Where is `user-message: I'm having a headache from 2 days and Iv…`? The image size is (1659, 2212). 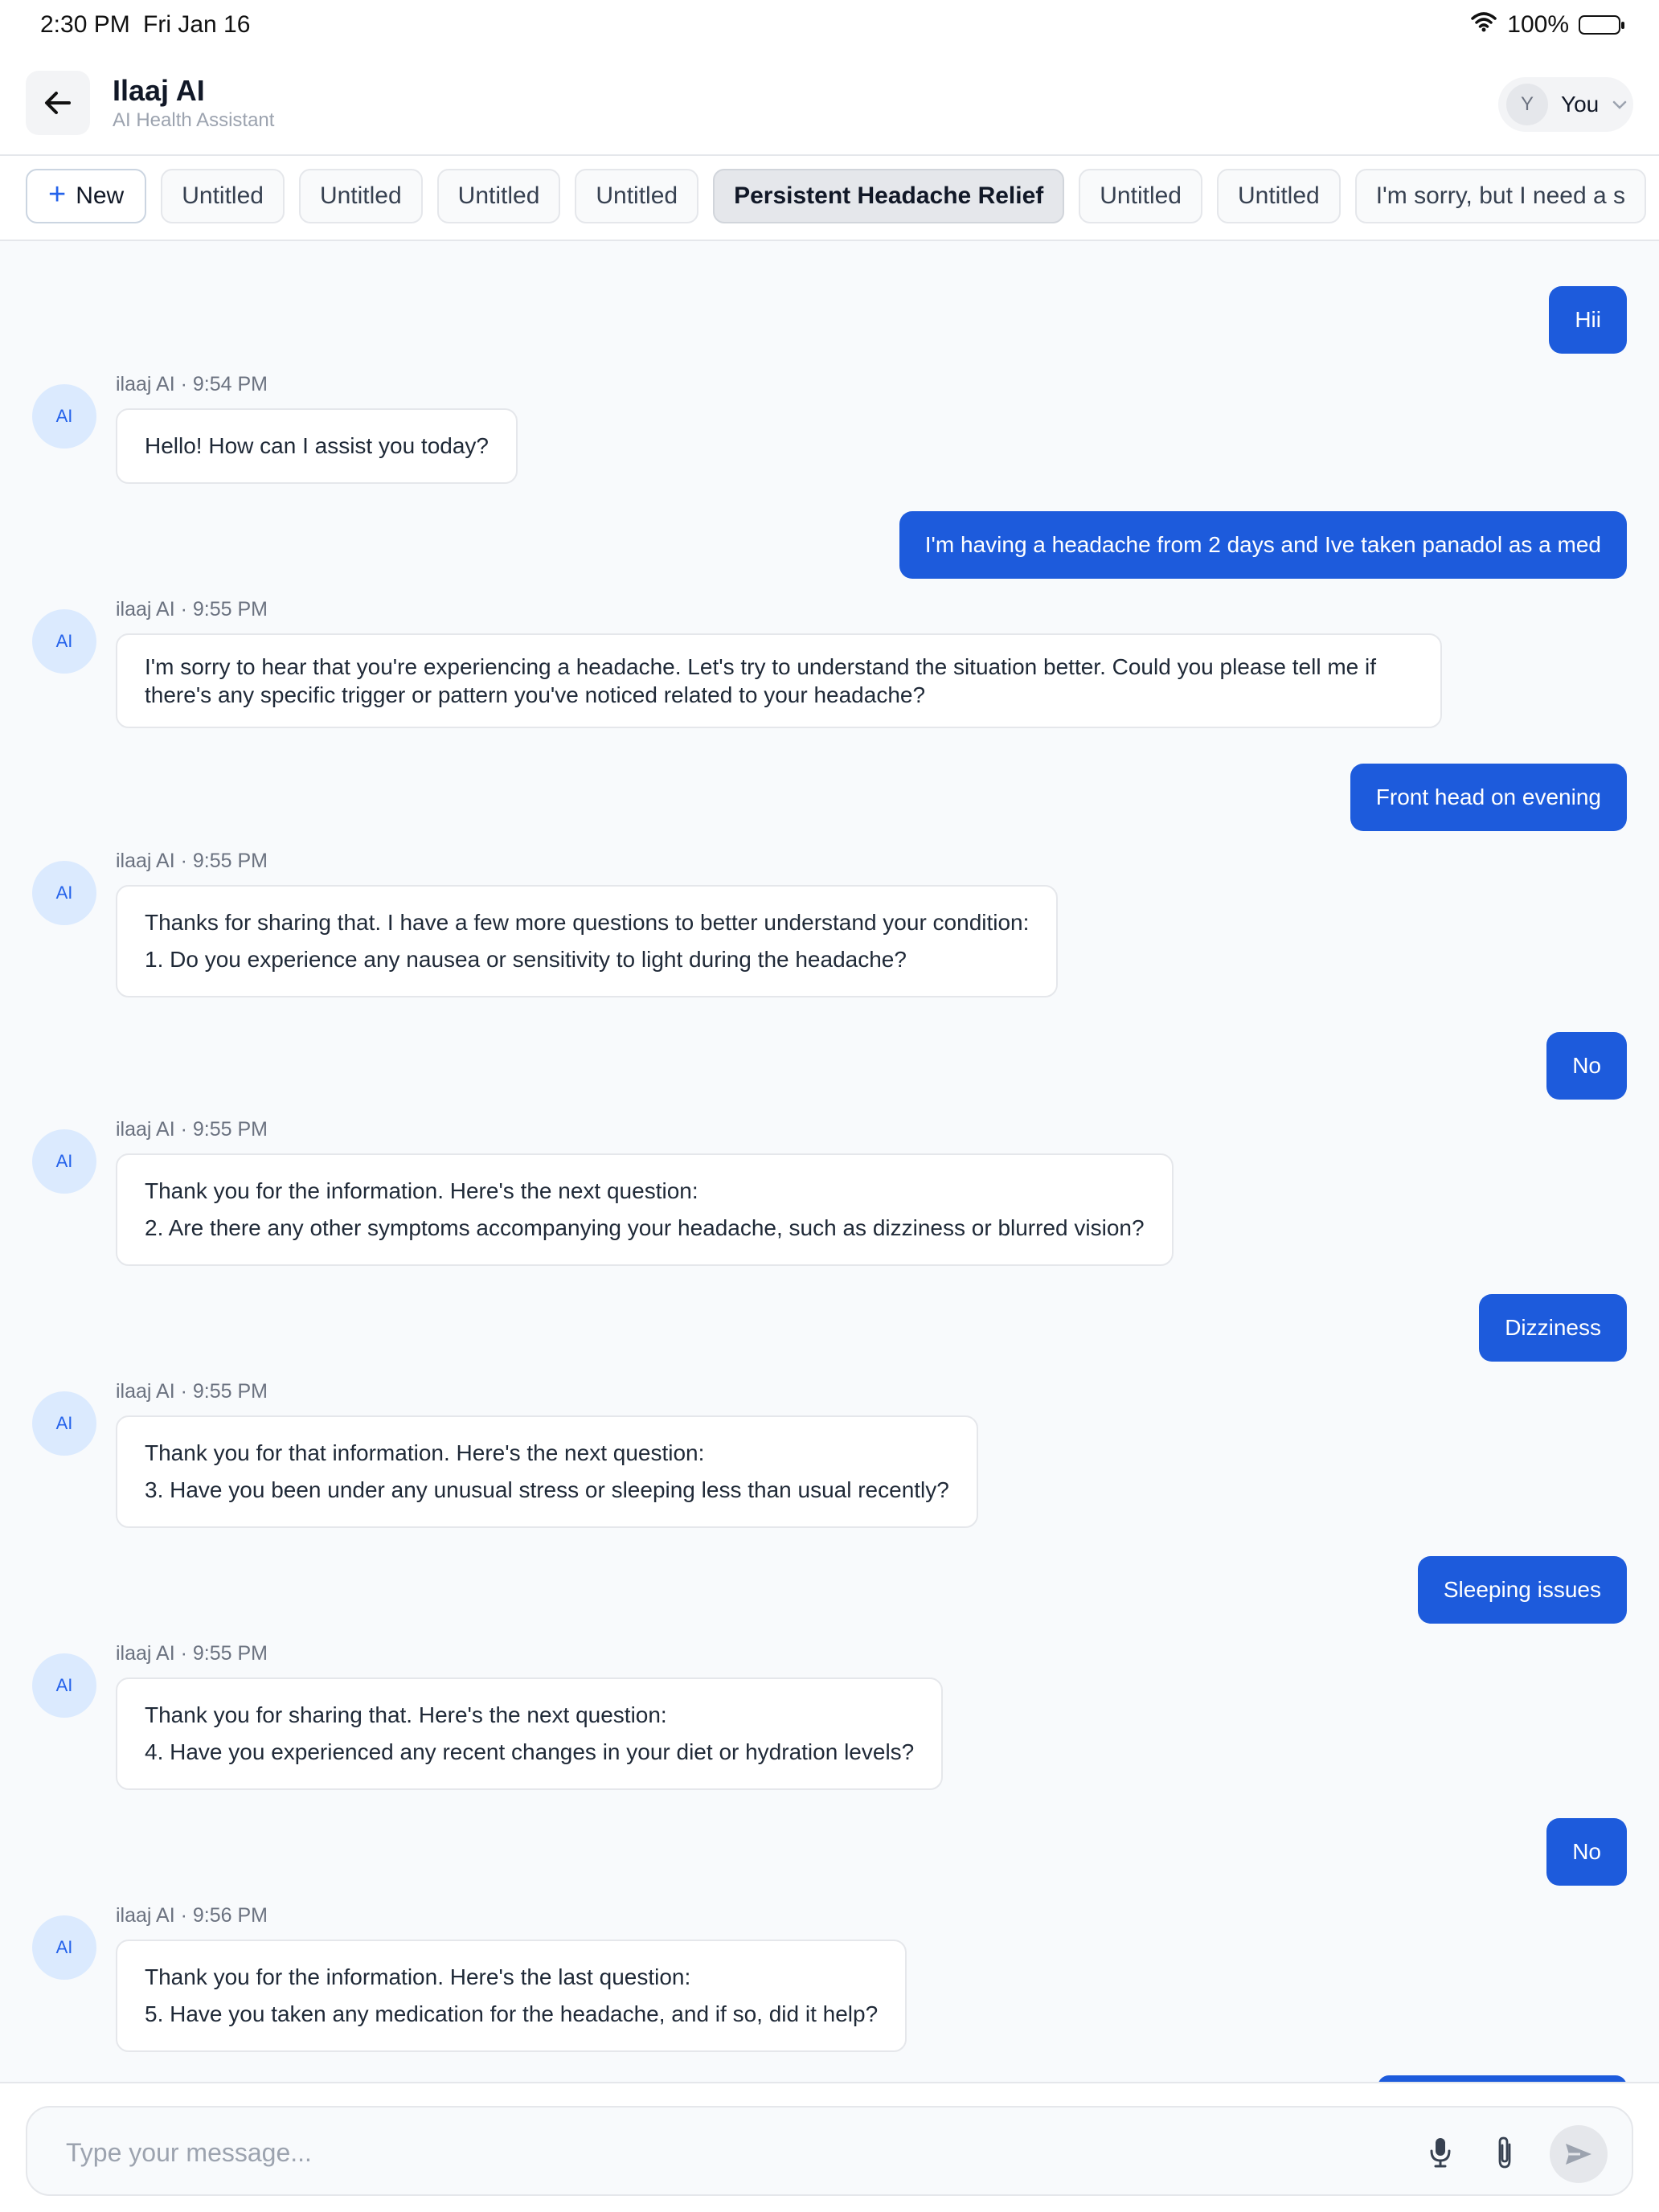
user-message: I'm having a headache from 2 days and Iv… is located at coordinates (1263, 545).